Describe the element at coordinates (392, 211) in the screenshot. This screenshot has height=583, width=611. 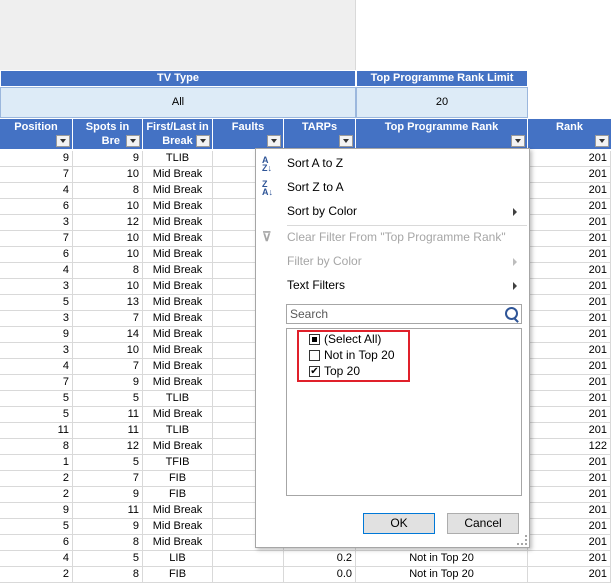
I see `sort-by-color-item: Sort by Color` at that location.